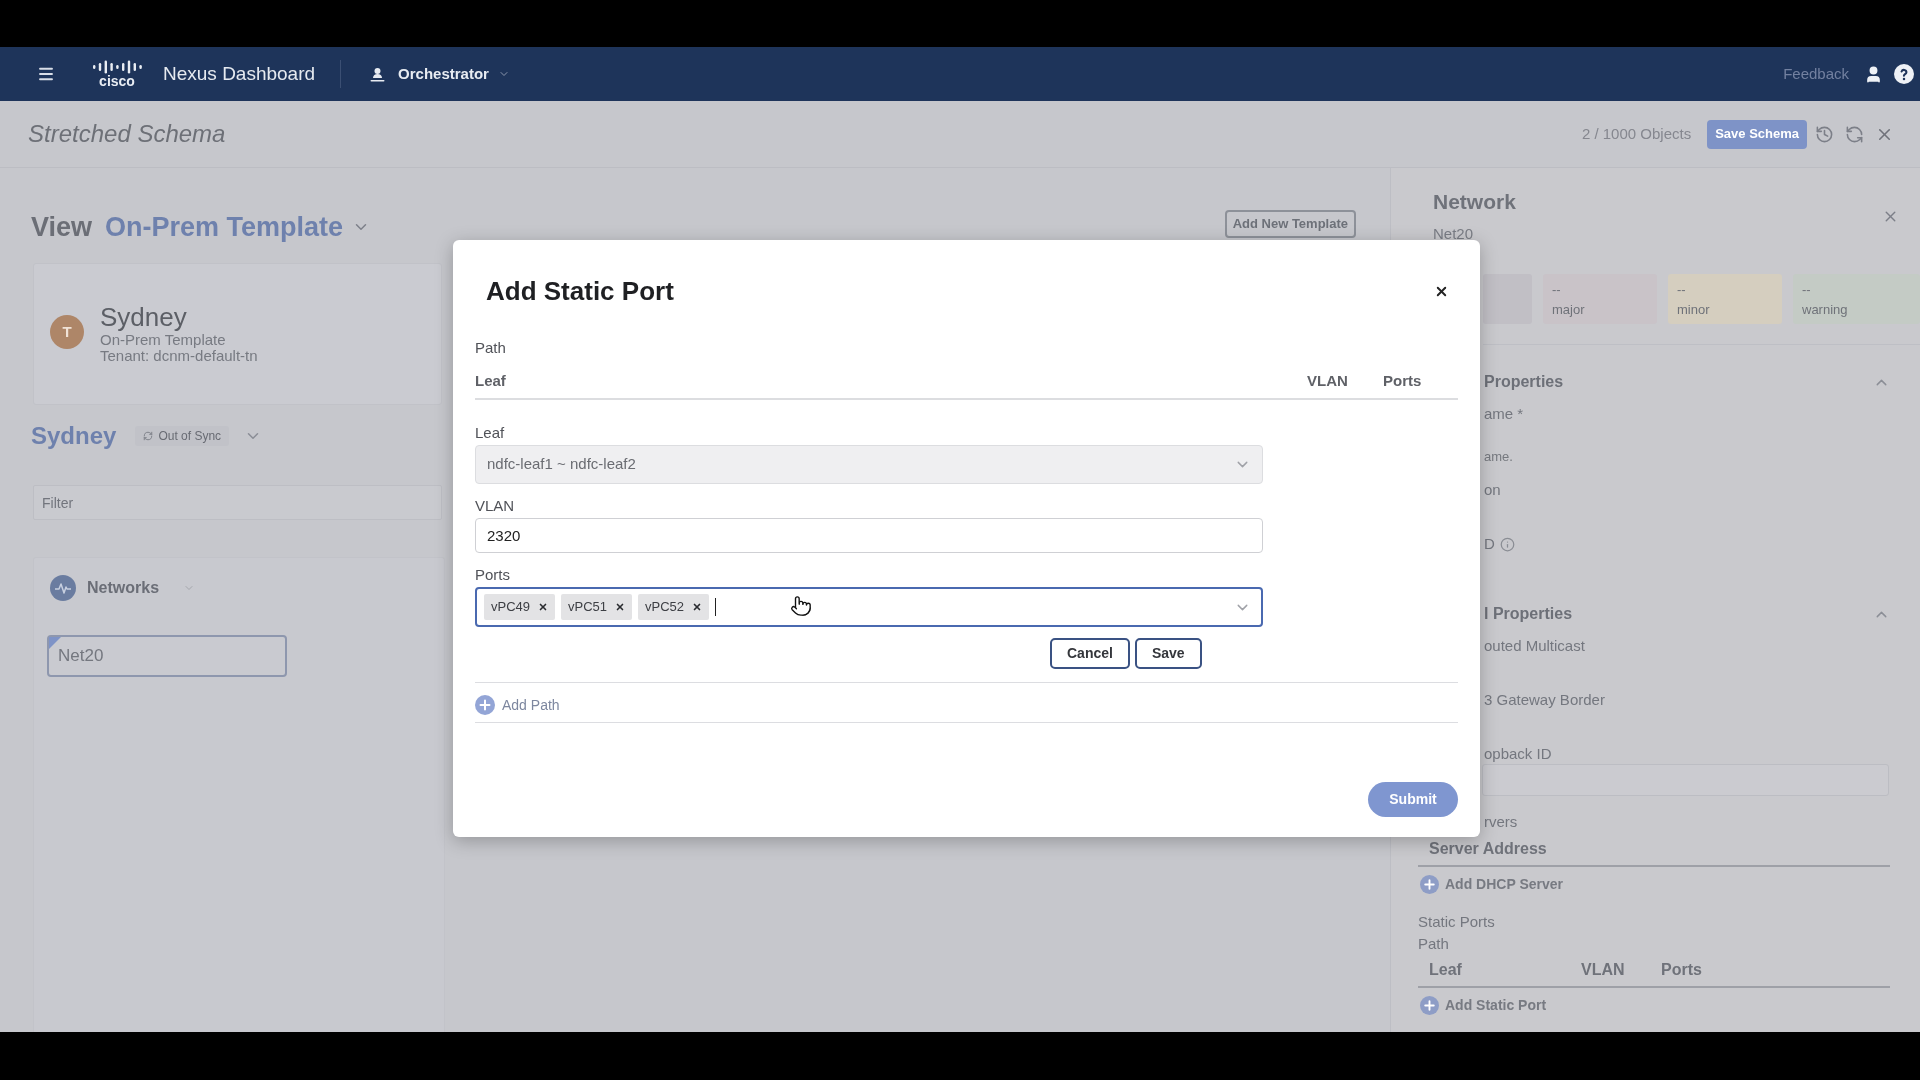  What do you see at coordinates (1504, 414) in the screenshot?
I see `field-label: ame *` at bounding box center [1504, 414].